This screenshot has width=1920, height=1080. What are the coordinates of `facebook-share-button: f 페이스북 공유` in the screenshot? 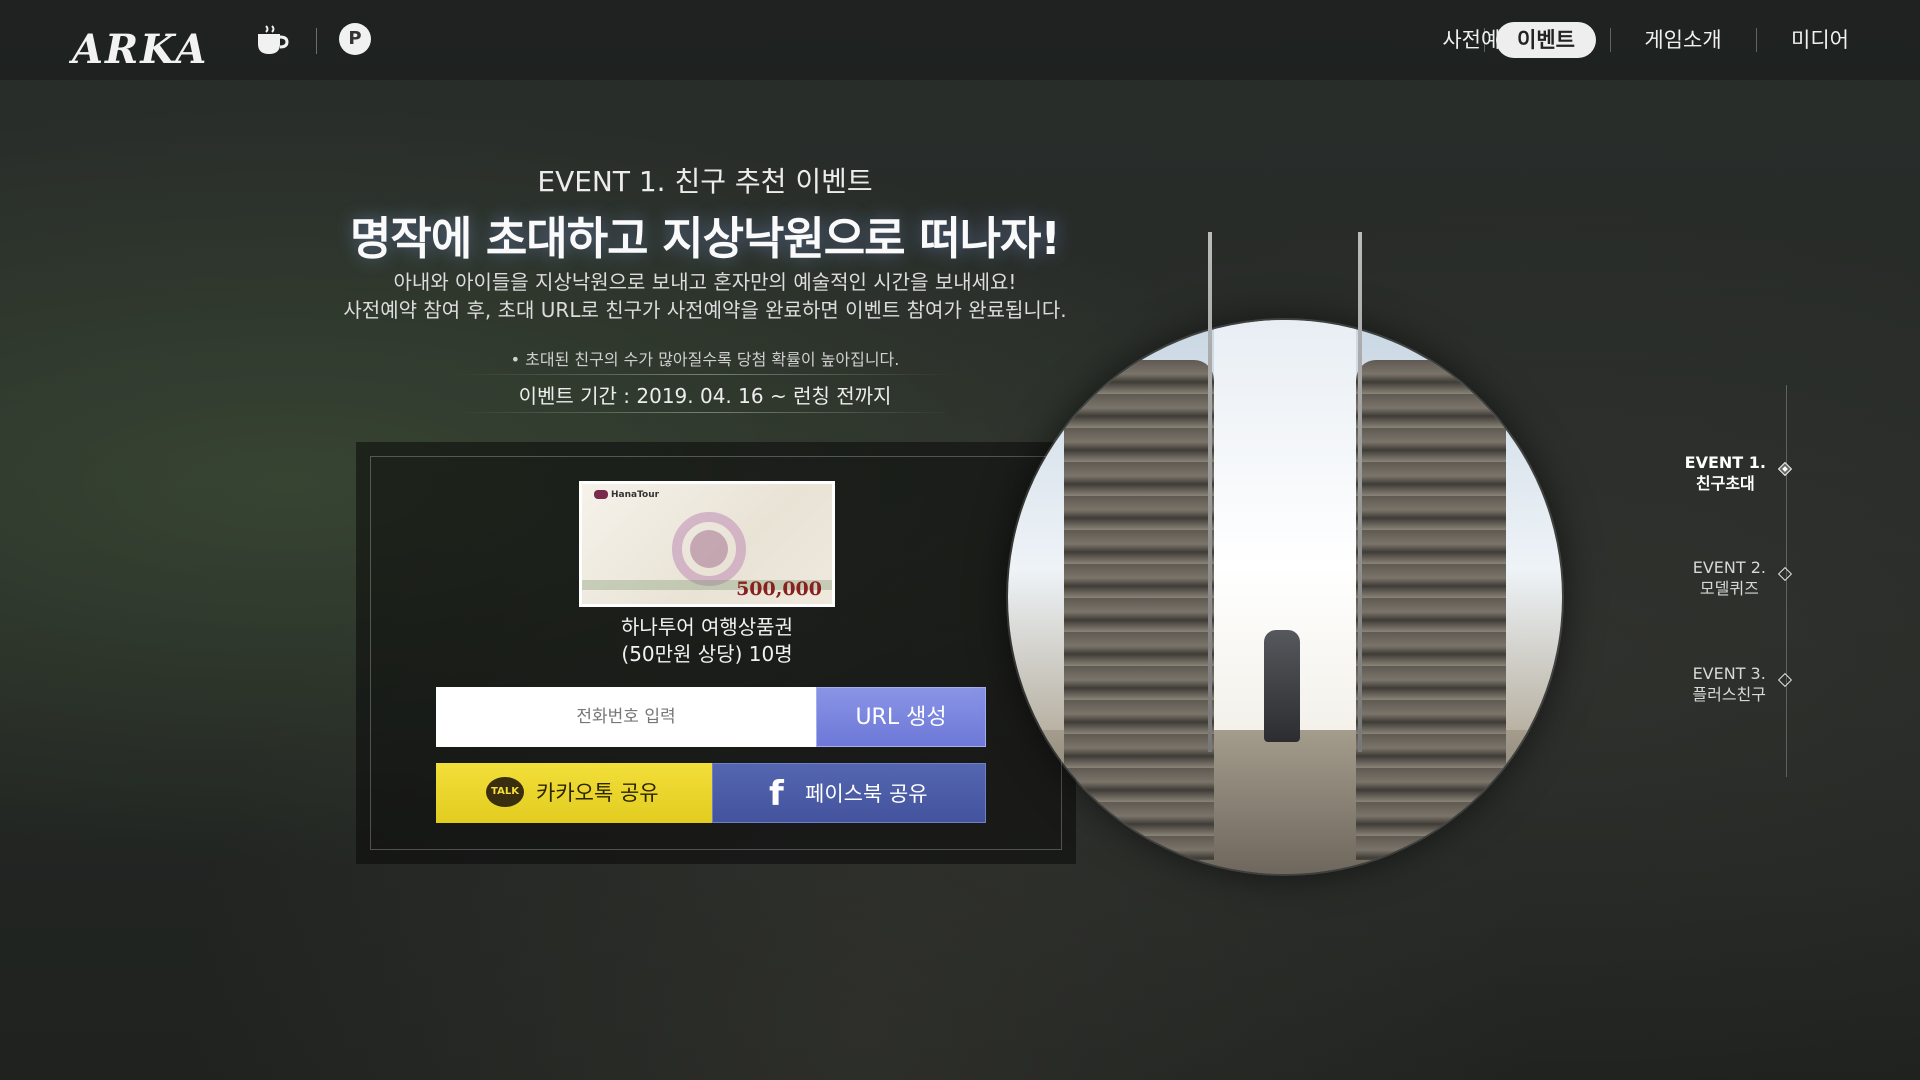 It's located at (849, 793).